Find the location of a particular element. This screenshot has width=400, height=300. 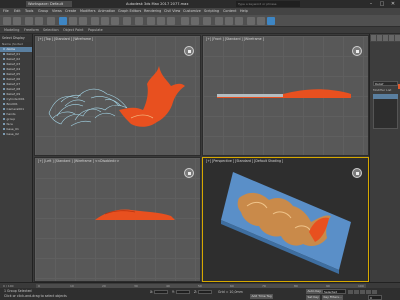

mirror-icon is located at coordinates (185, 21).